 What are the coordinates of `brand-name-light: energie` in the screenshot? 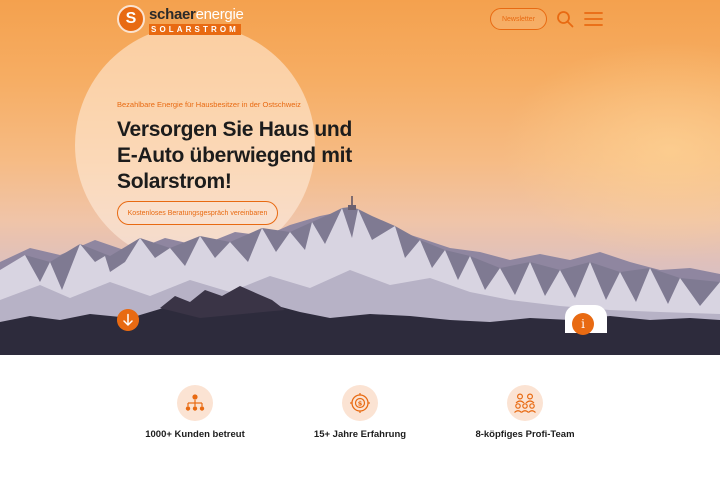 It's located at (219, 14).